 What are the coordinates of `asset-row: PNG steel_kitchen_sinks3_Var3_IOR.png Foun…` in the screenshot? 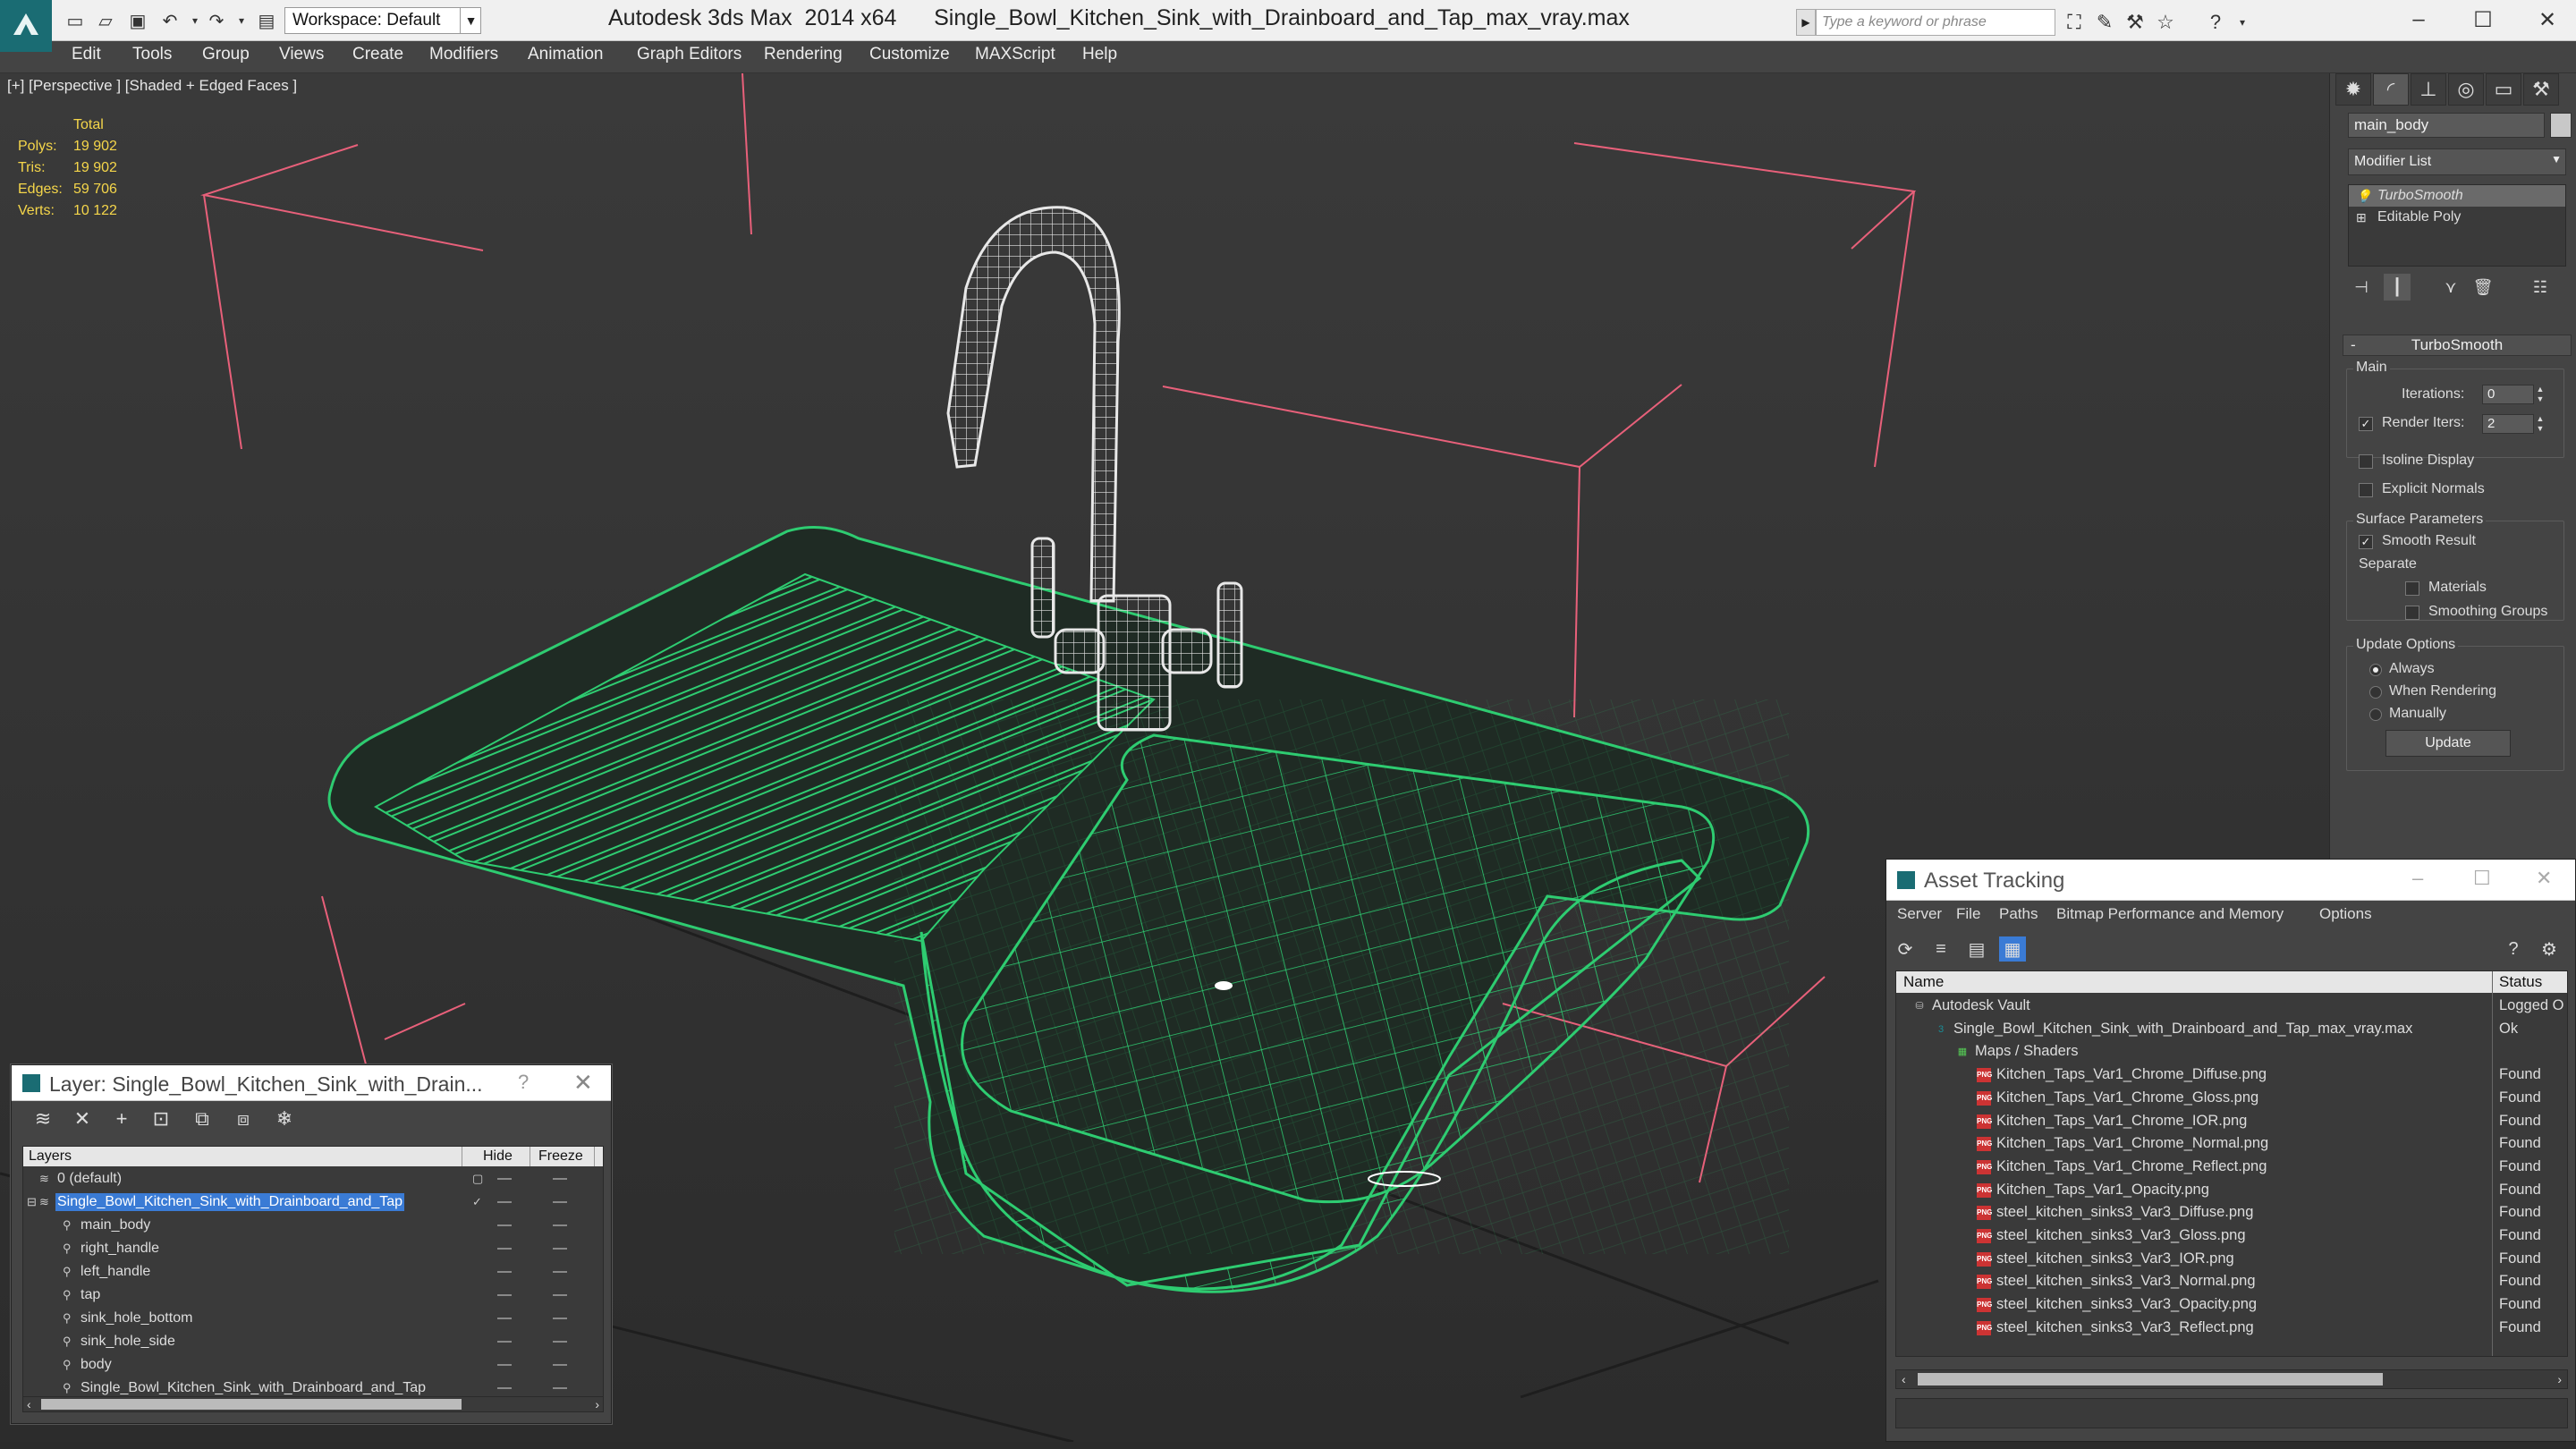 It's located at (2231, 1259).